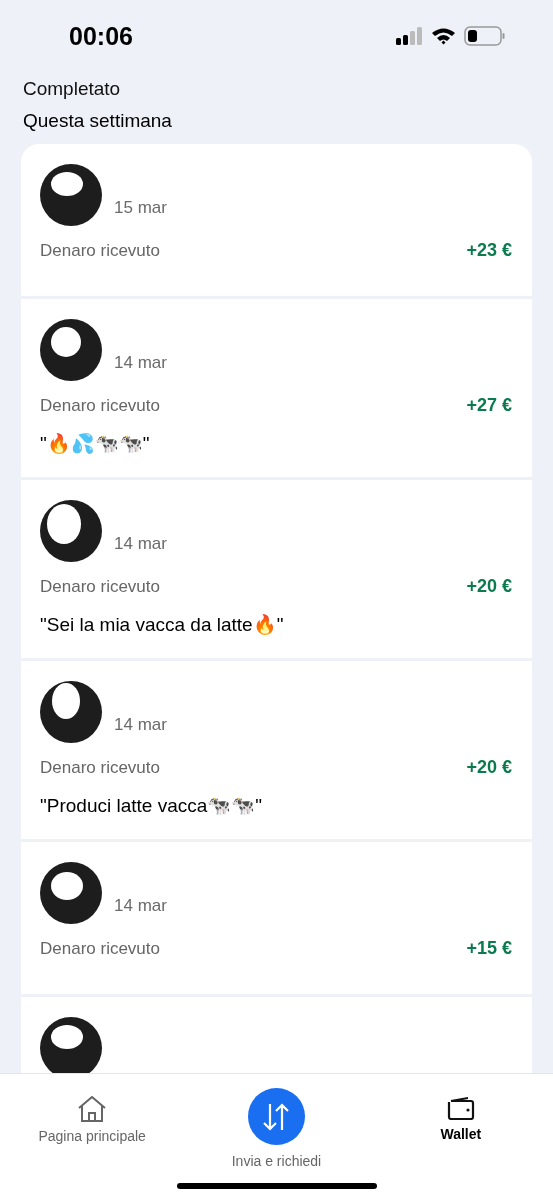  Describe the element at coordinates (276, 389) in the screenshot. I see `transaction-row: 14 mar Denaro ricevuto +27 € "🔥💦🐄🐄"` at that location.